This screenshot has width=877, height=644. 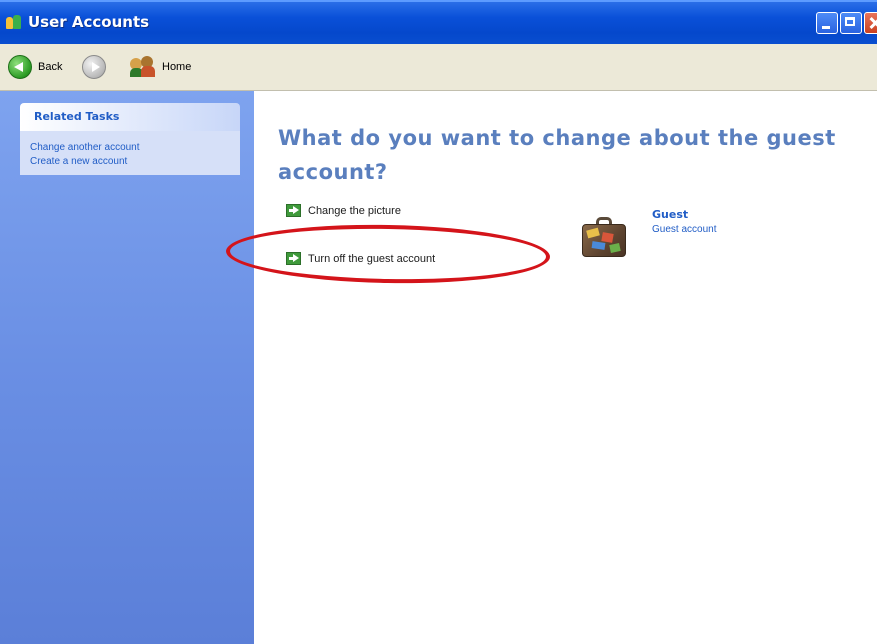 I want to click on title-bar: User Accounts, so click(x=438, y=23).